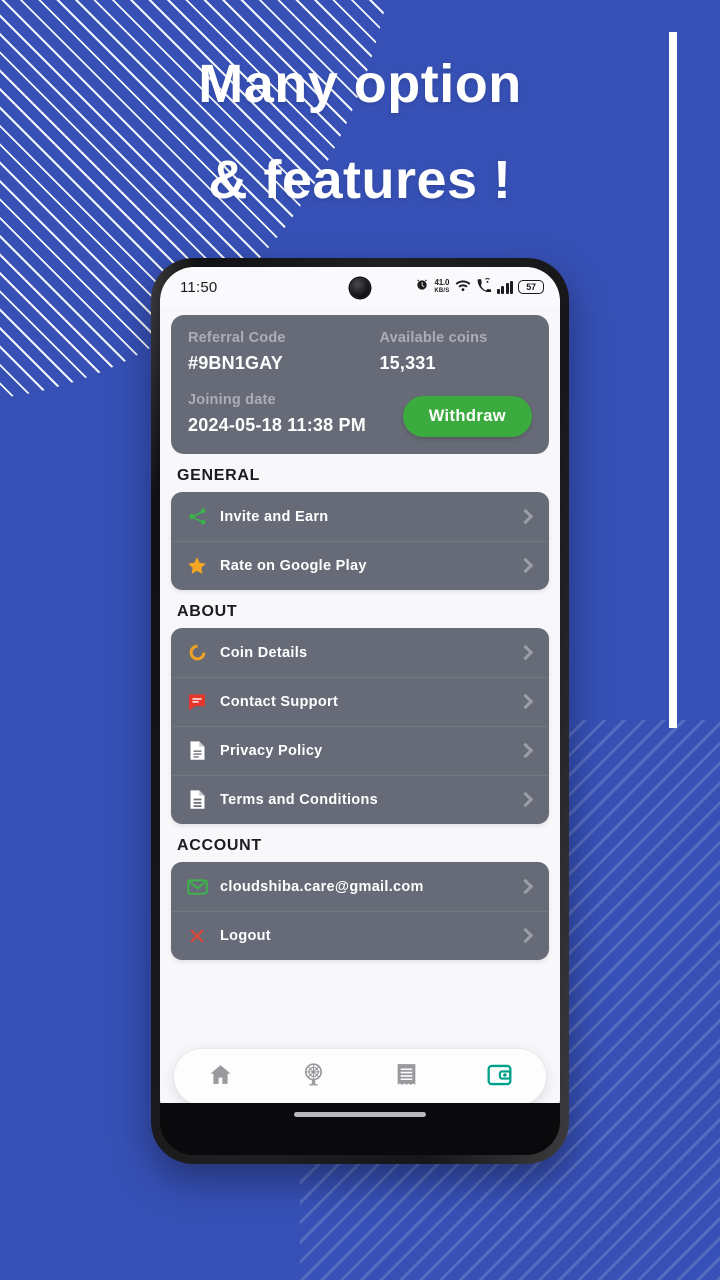 This screenshot has width=720, height=1280. Describe the element at coordinates (237, 338) in the screenshot. I see `referral-code-label: Referral Code` at that location.